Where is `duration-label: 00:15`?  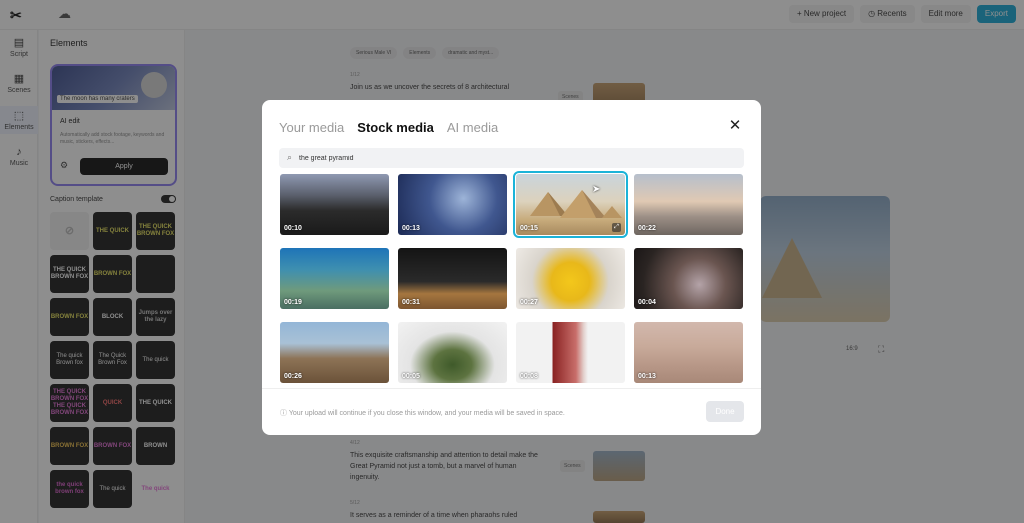 duration-label: 00:15 is located at coordinates (529, 228).